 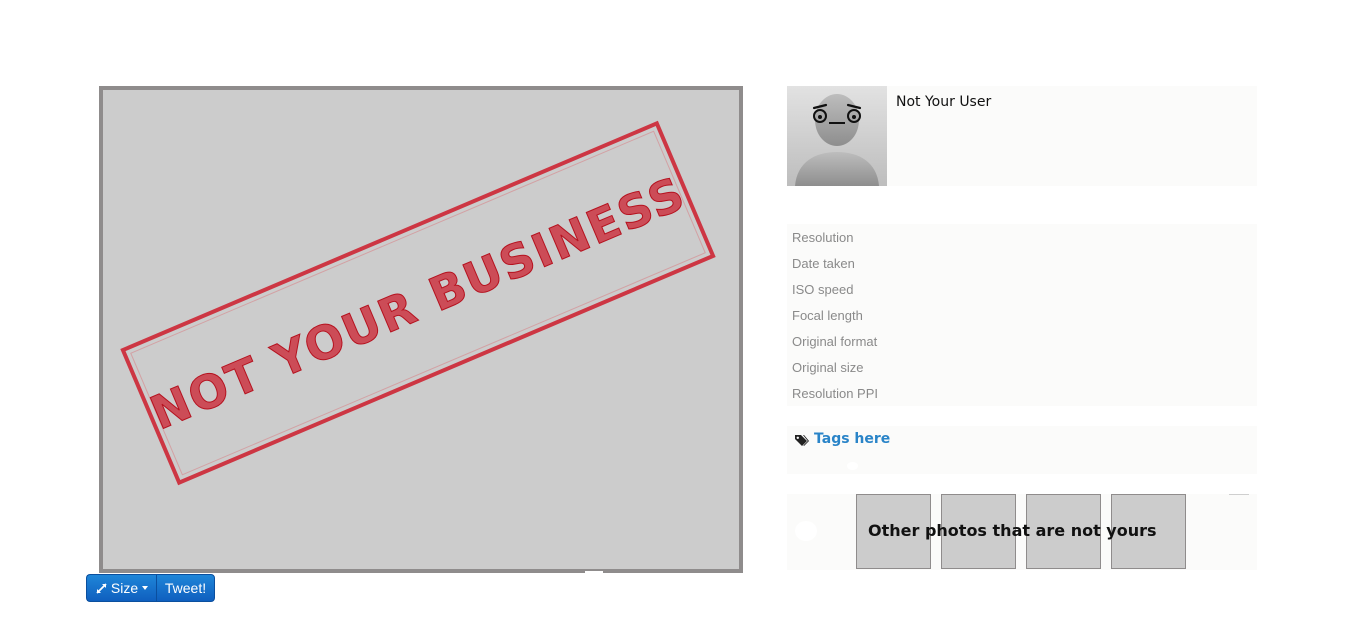 I want to click on resize-arrows-icon, so click(x=101, y=588).